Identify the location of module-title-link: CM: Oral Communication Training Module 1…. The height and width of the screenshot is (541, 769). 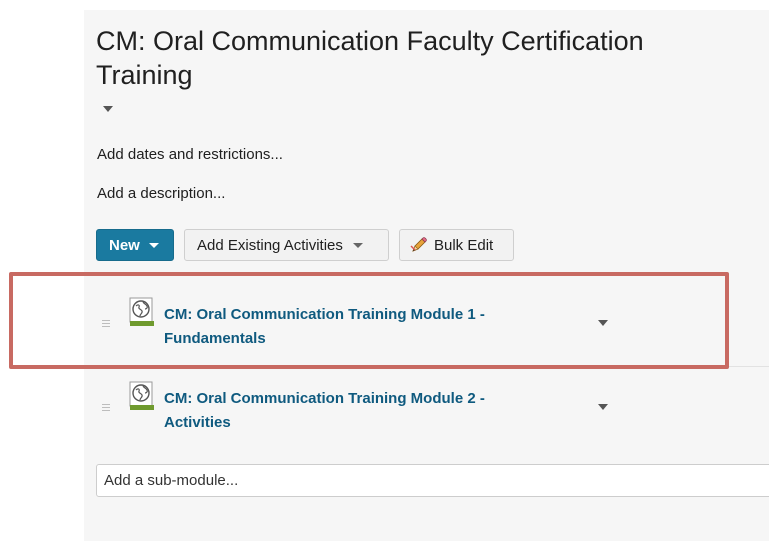
(354, 327).